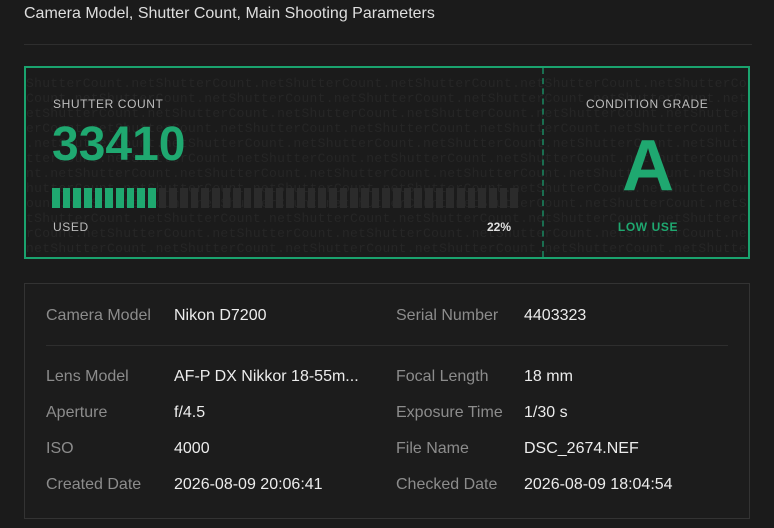 The width and height of the screenshot is (774, 528). What do you see at coordinates (432, 448) in the screenshot?
I see `file-name-label: File Name` at bounding box center [432, 448].